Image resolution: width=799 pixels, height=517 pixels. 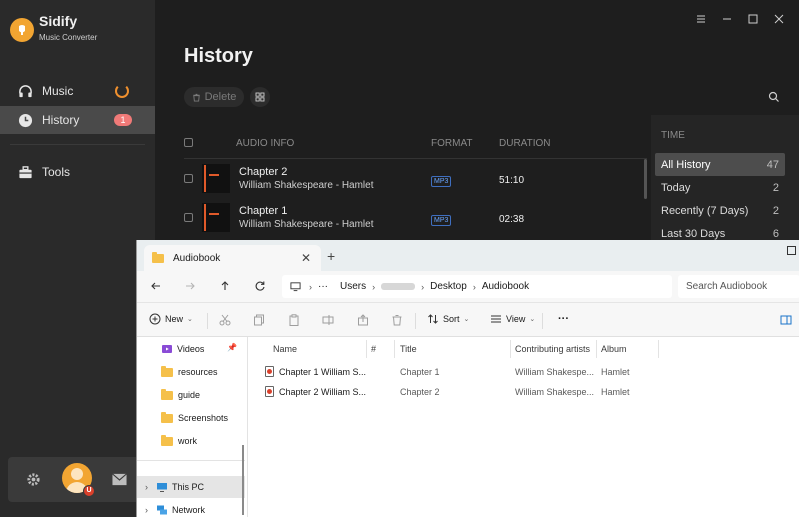 What do you see at coordinates (673, 135) in the screenshot?
I see `time-filter-header: TIME` at bounding box center [673, 135].